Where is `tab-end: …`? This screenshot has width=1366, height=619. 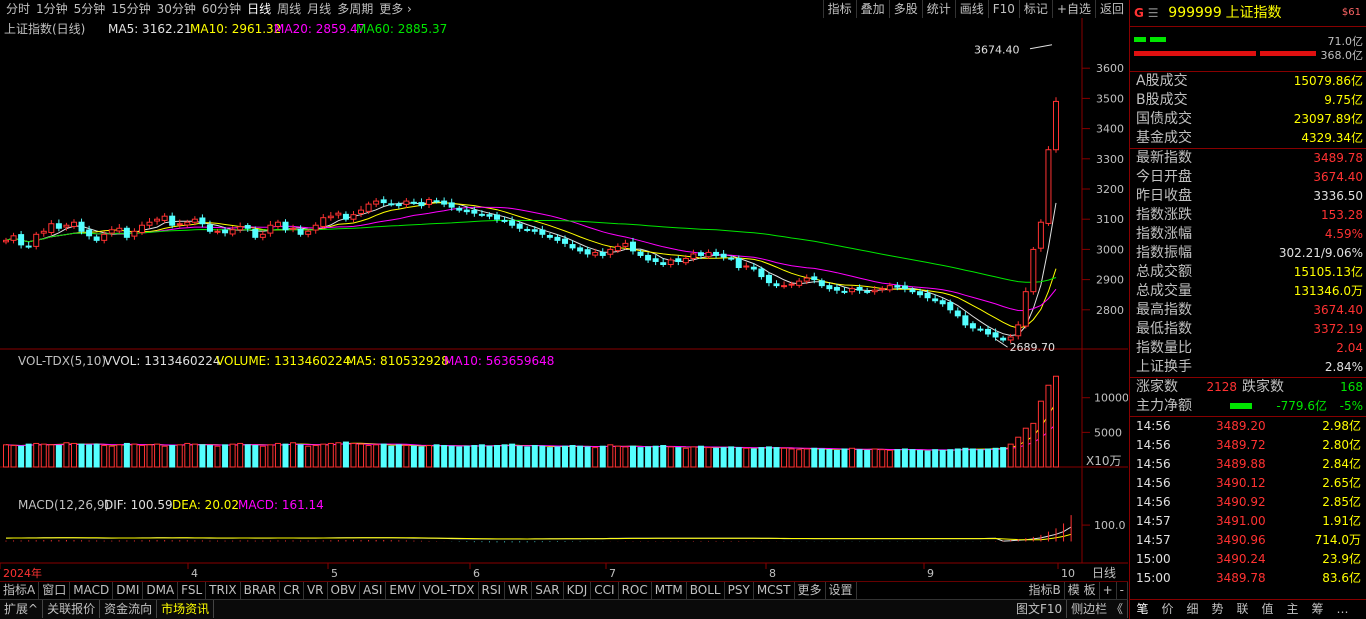 tab-end: … is located at coordinates (1342, 609).